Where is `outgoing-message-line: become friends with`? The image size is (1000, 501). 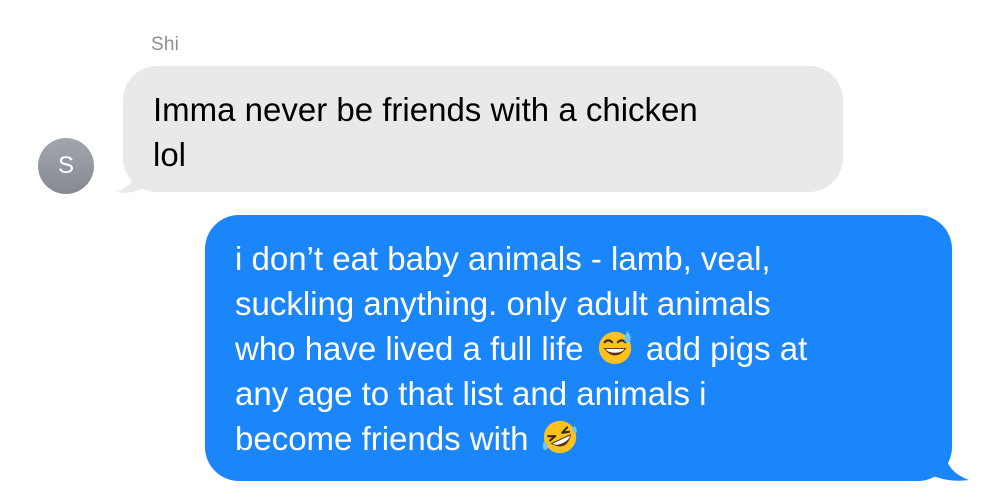
outgoing-message-line: become friends with is located at coordinates (579, 438).